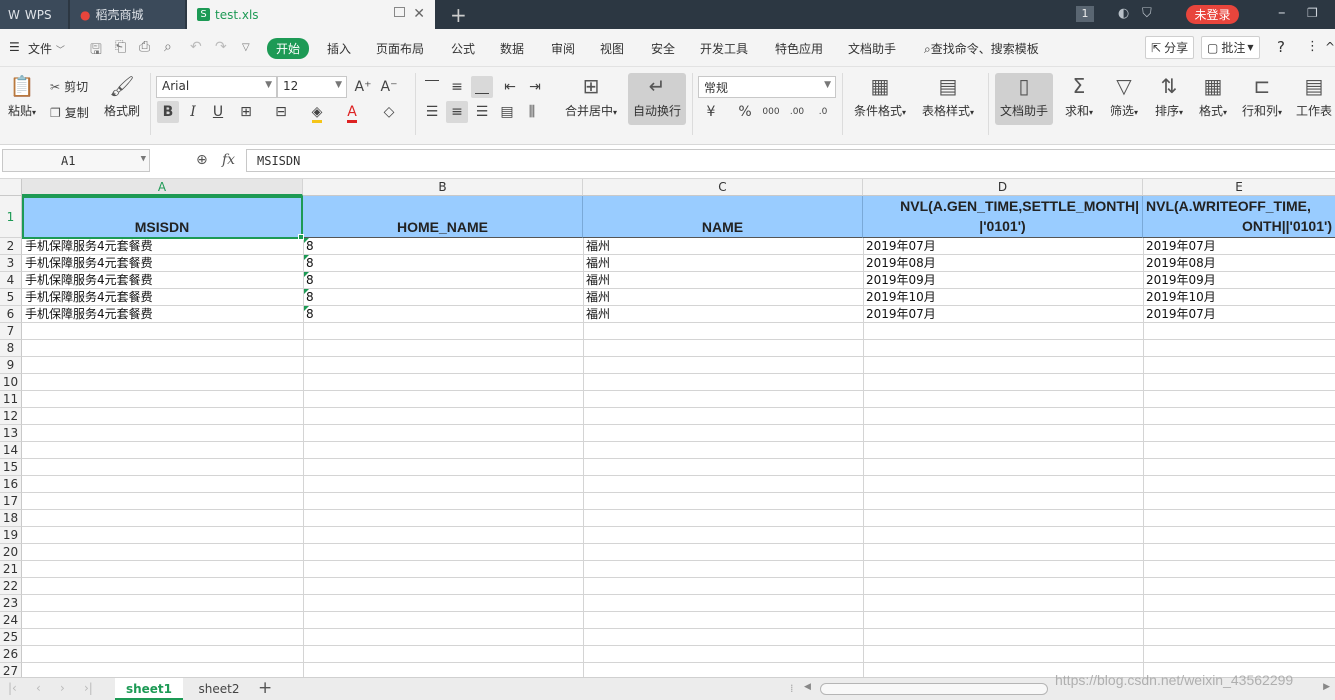  I want to click on tab-test-xls: S test.xls ✕, so click(311, 14).